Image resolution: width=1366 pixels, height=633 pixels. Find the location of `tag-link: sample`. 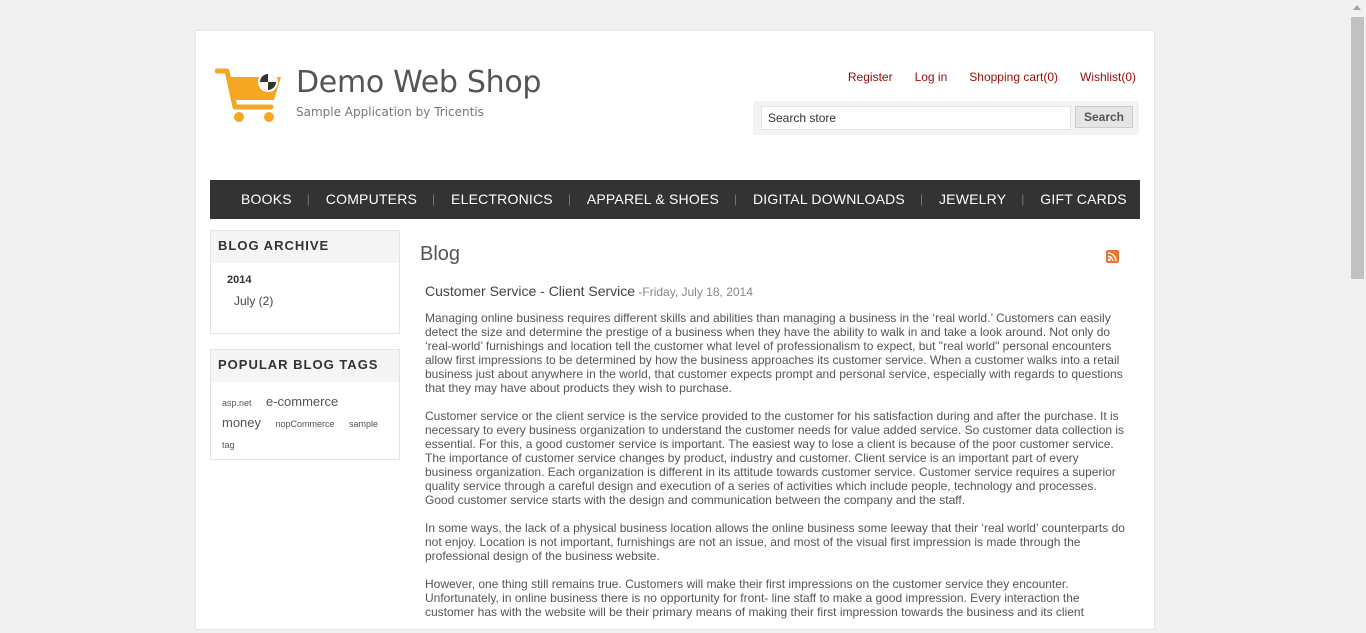

tag-link: sample is located at coordinates (363, 424).